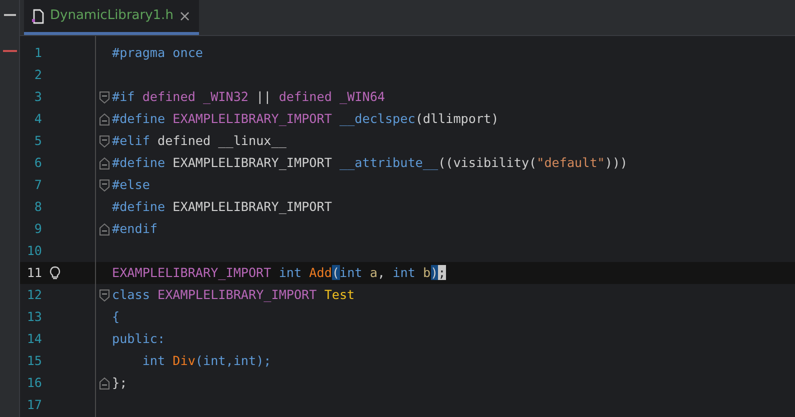 This screenshot has height=417, width=795. Describe the element at coordinates (37, 141) in the screenshot. I see `line-number: 5` at that location.